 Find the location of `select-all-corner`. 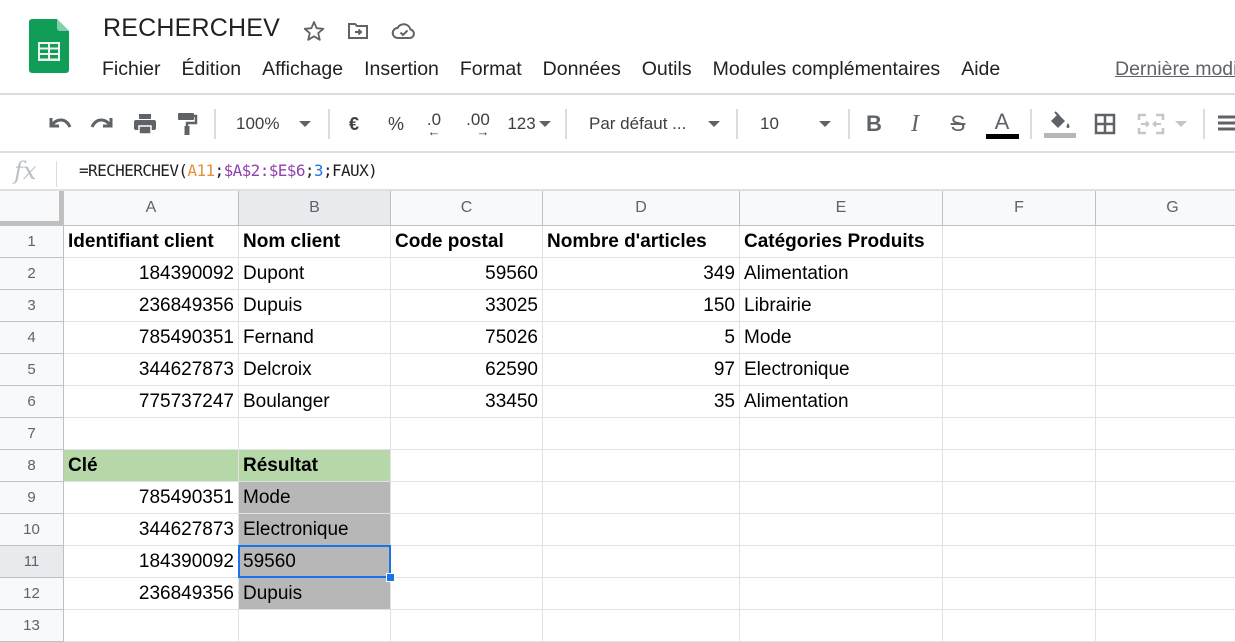

select-all-corner is located at coordinates (32, 208).